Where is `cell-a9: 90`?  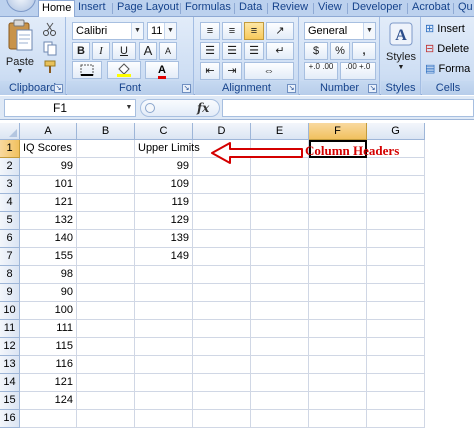
cell-a9: 90 is located at coordinates (48, 293).